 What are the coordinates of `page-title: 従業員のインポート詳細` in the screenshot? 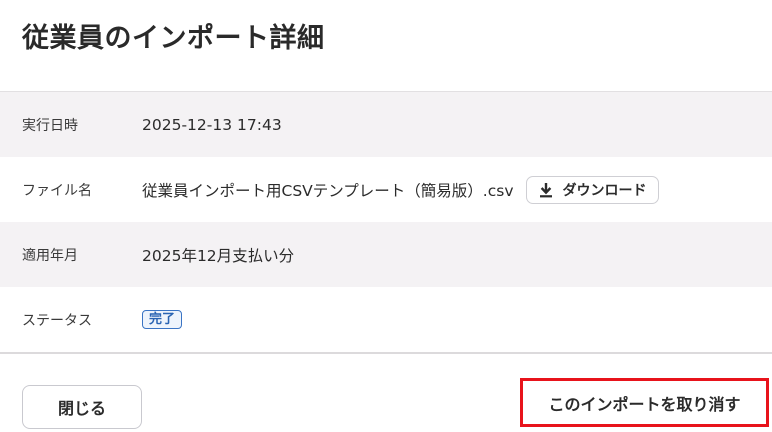 It's located at (173, 38).